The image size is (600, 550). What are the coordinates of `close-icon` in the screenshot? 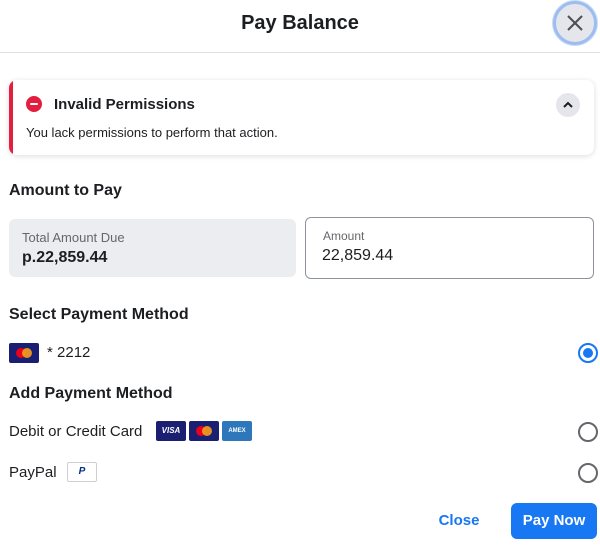 It's located at (575, 23).